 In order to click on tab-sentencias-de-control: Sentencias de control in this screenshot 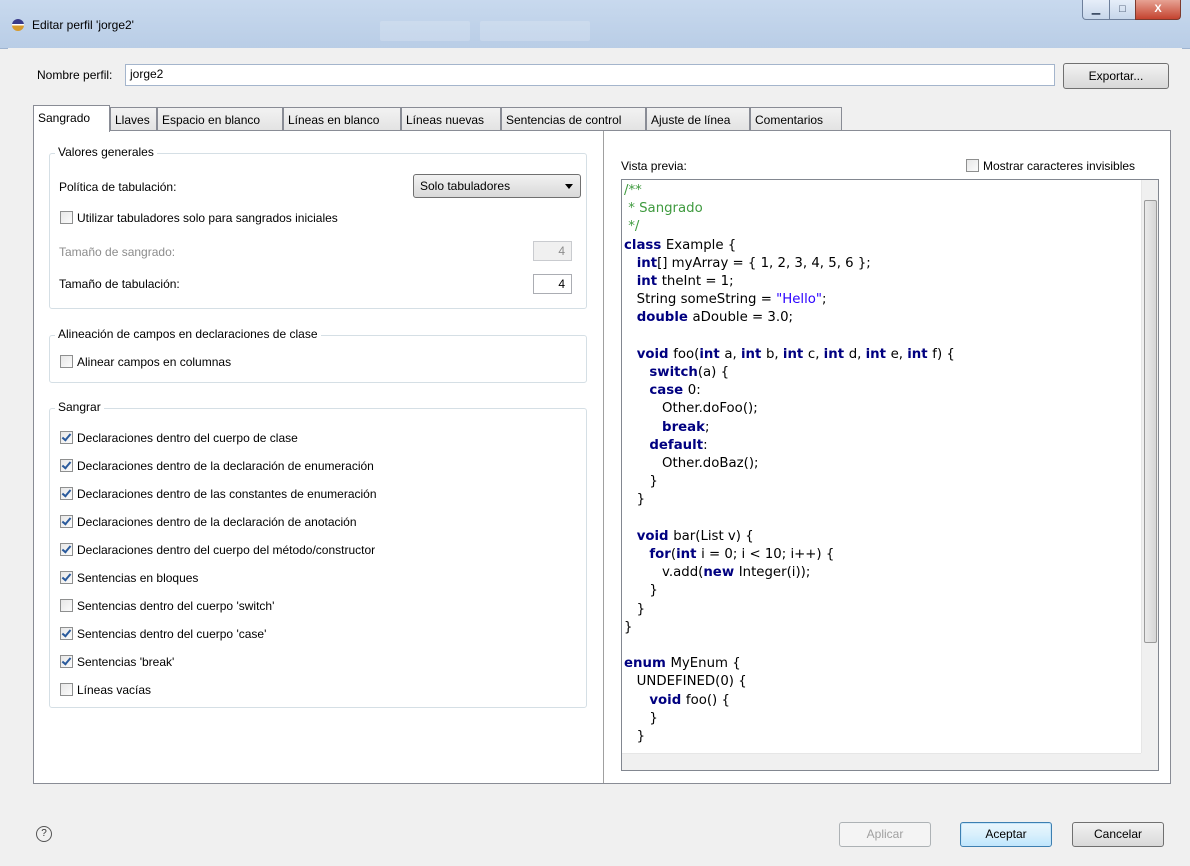, I will do `click(573, 118)`.